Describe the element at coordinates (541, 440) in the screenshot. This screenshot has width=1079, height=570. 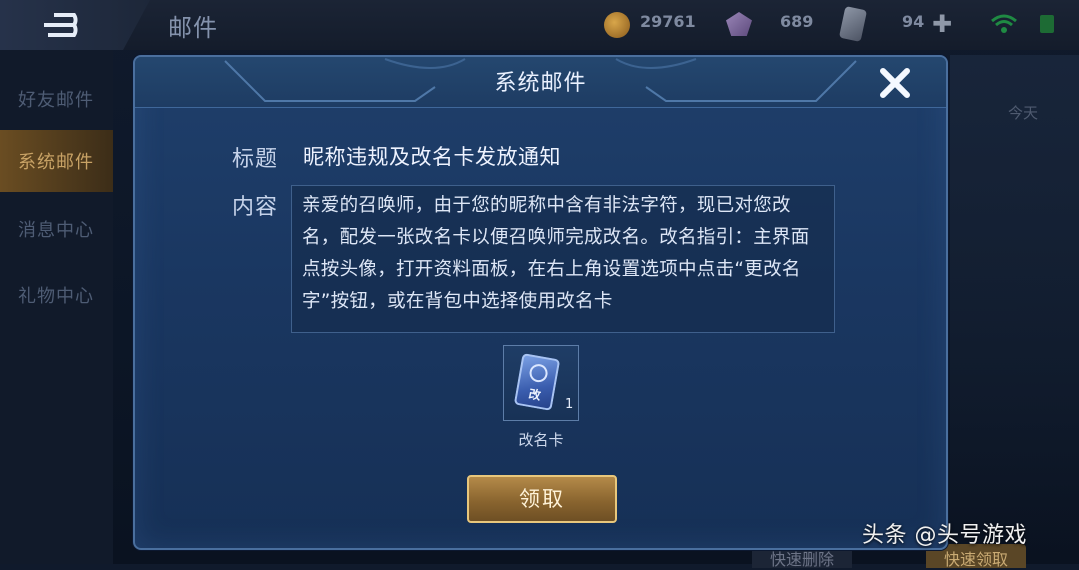
I see `attachment-name: 改名卡` at that location.